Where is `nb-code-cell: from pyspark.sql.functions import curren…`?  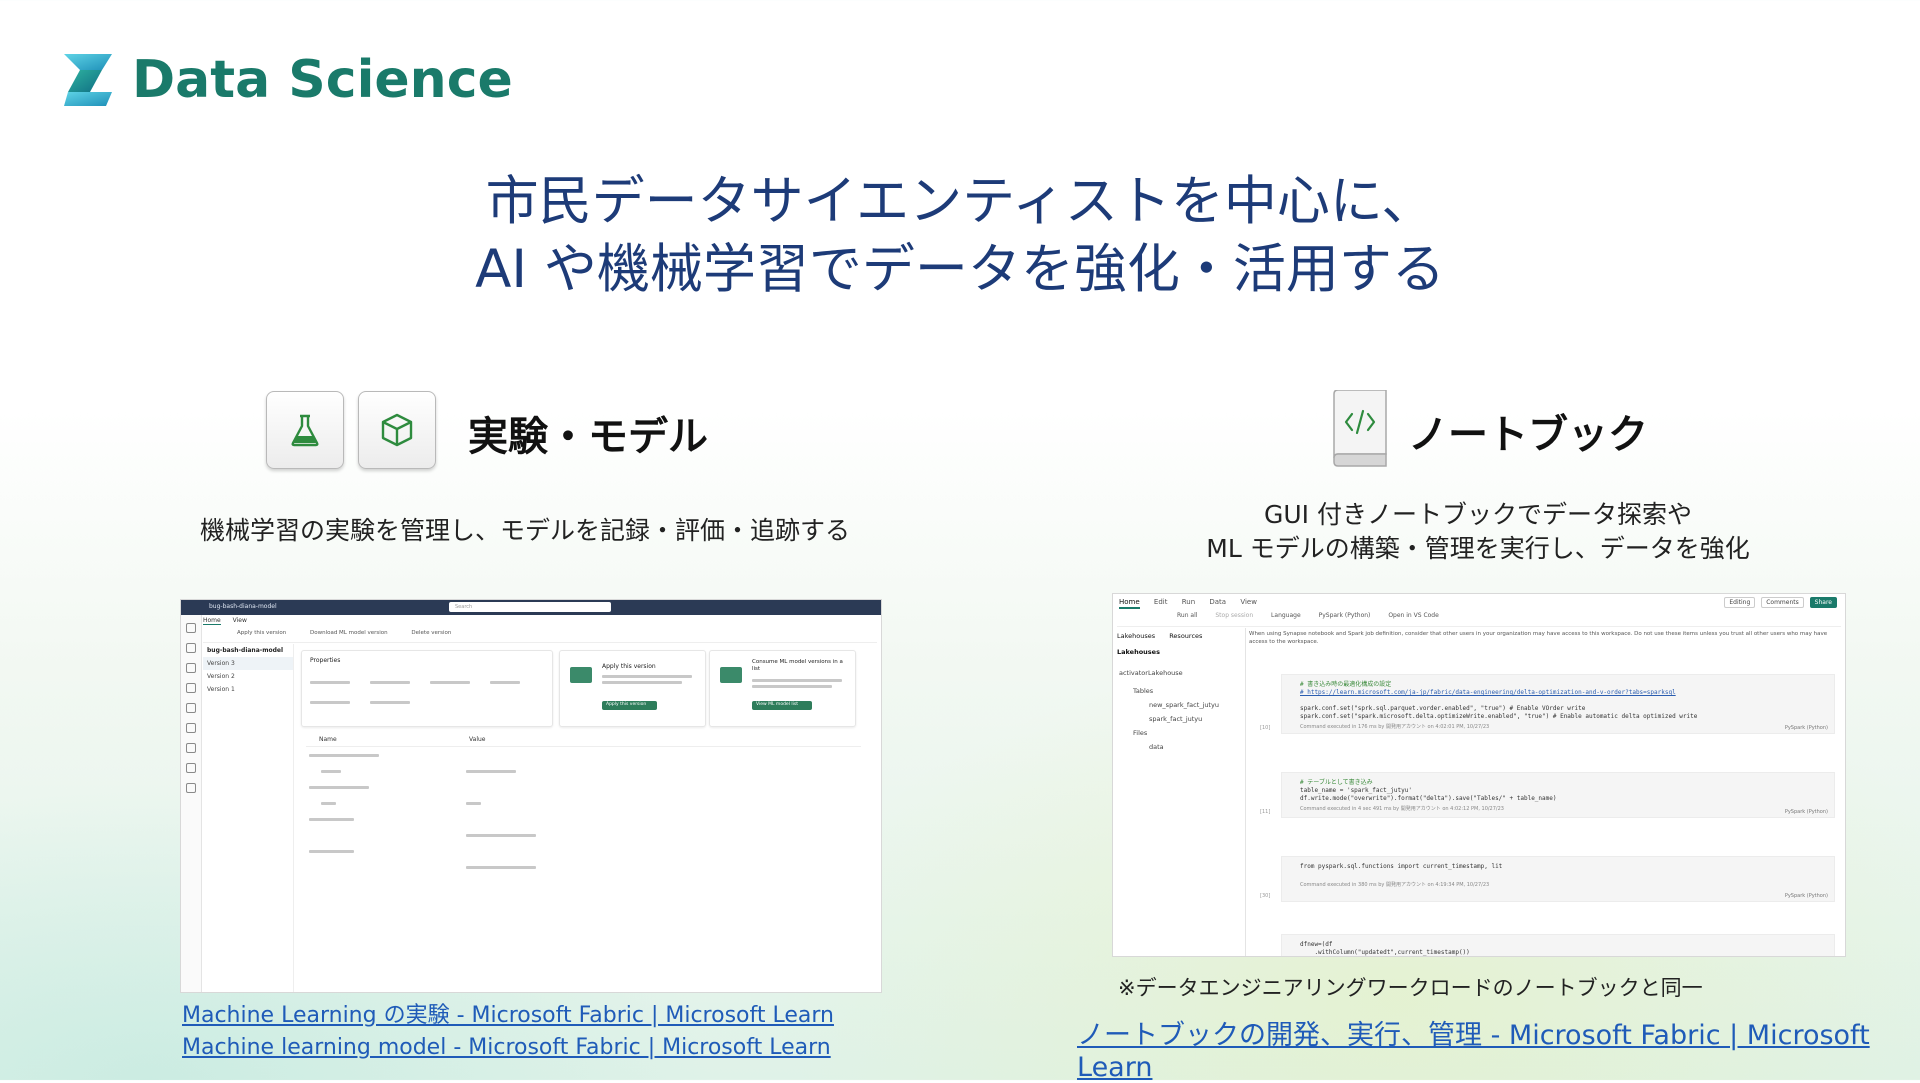 nb-code-cell: from pyspark.sql.functions import curren… is located at coordinates (1547, 879).